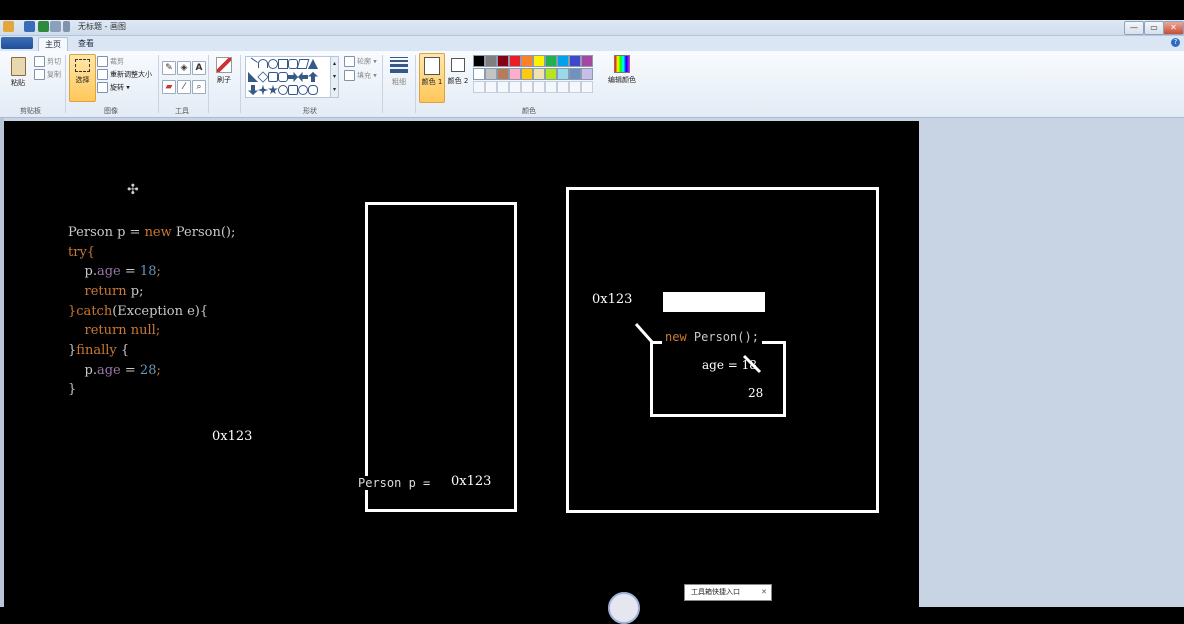 The height and width of the screenshot is (624, 1184). I want to click on down-arrow-shape-icon, so click(253, 90).